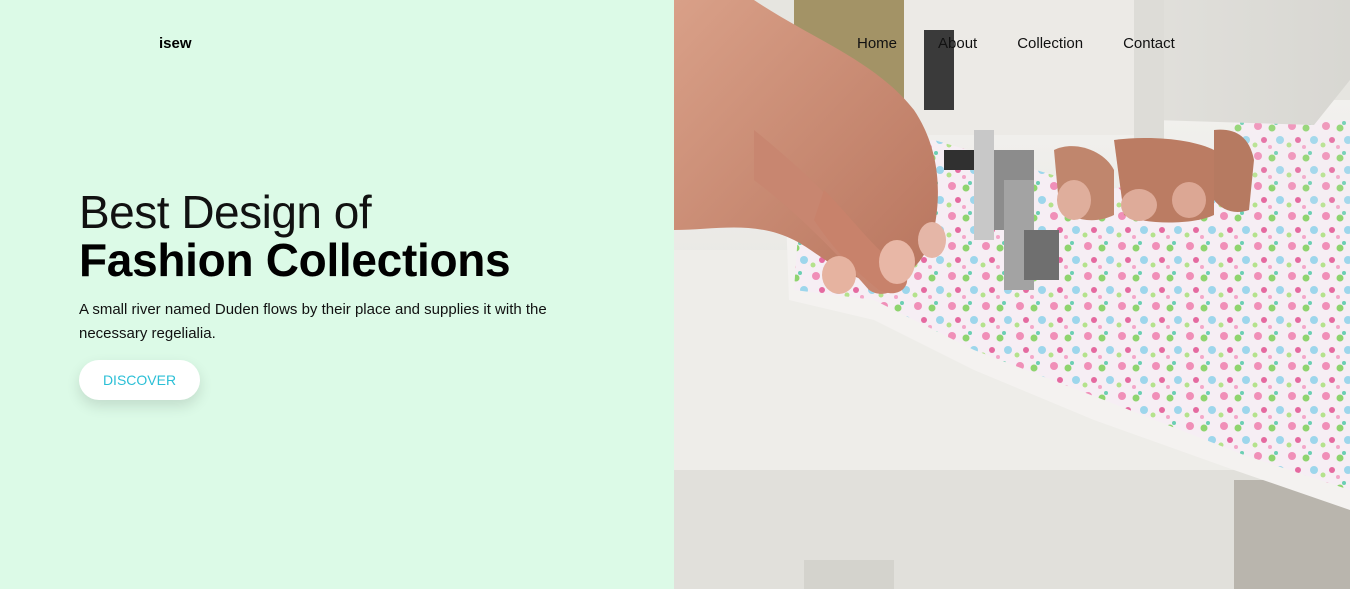  I want to click on nav-link-collection: Collection, so click(1050, 43).